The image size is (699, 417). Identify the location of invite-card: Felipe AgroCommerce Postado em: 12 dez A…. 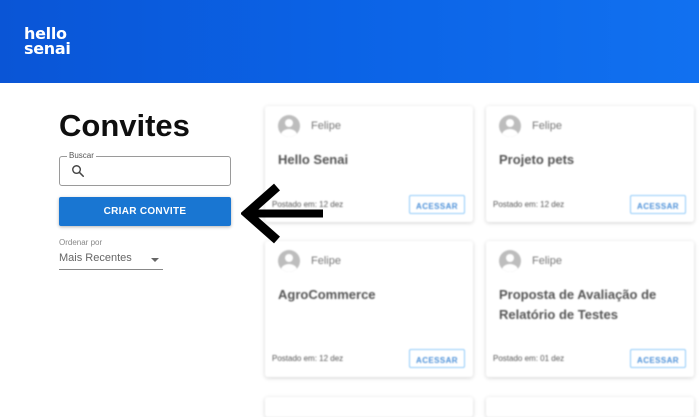
(369, 309).